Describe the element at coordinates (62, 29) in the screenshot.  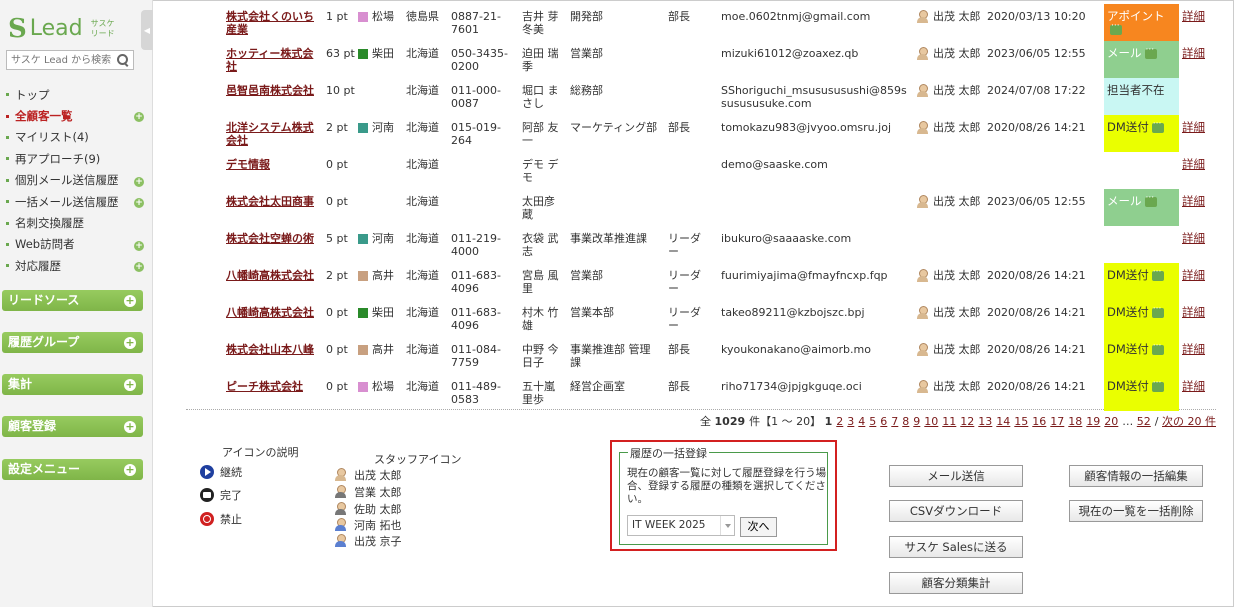
I see `app-logo: S Lead サスケ リード` at that location.